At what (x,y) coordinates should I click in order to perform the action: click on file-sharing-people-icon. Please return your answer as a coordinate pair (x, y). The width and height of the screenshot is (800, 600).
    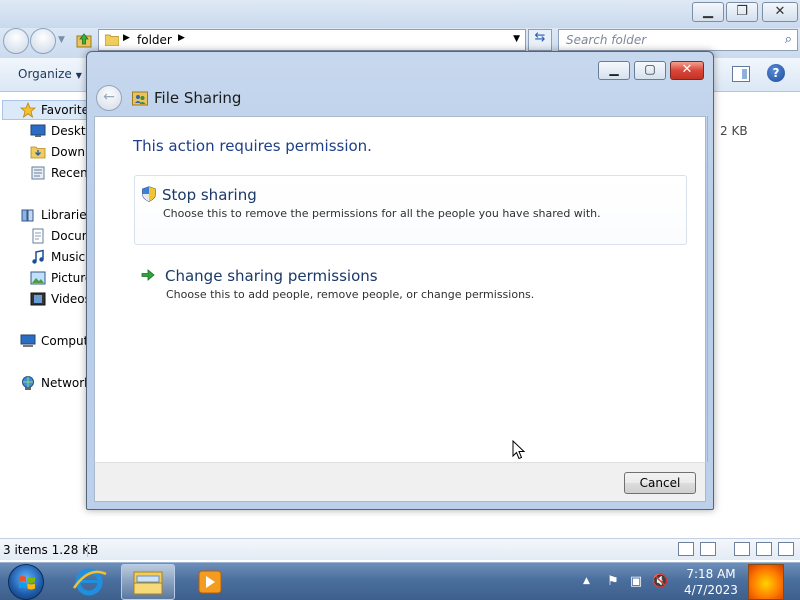
    Looking at the image, I should click on (140, 98).